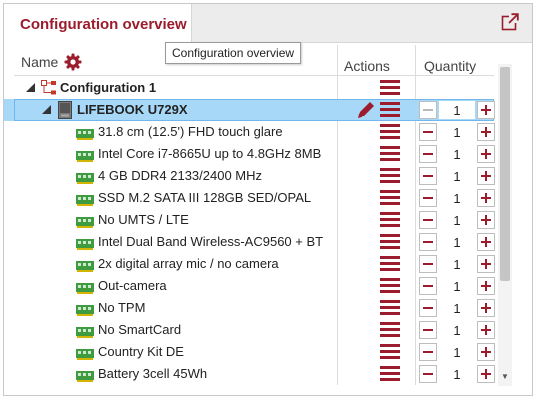 The height and width of the screenshot is (405, 541). Describe the element at coordinates (249, 110) in the screenshot. I see `tree-row-product: LIFEBOOK U729X` at that location.